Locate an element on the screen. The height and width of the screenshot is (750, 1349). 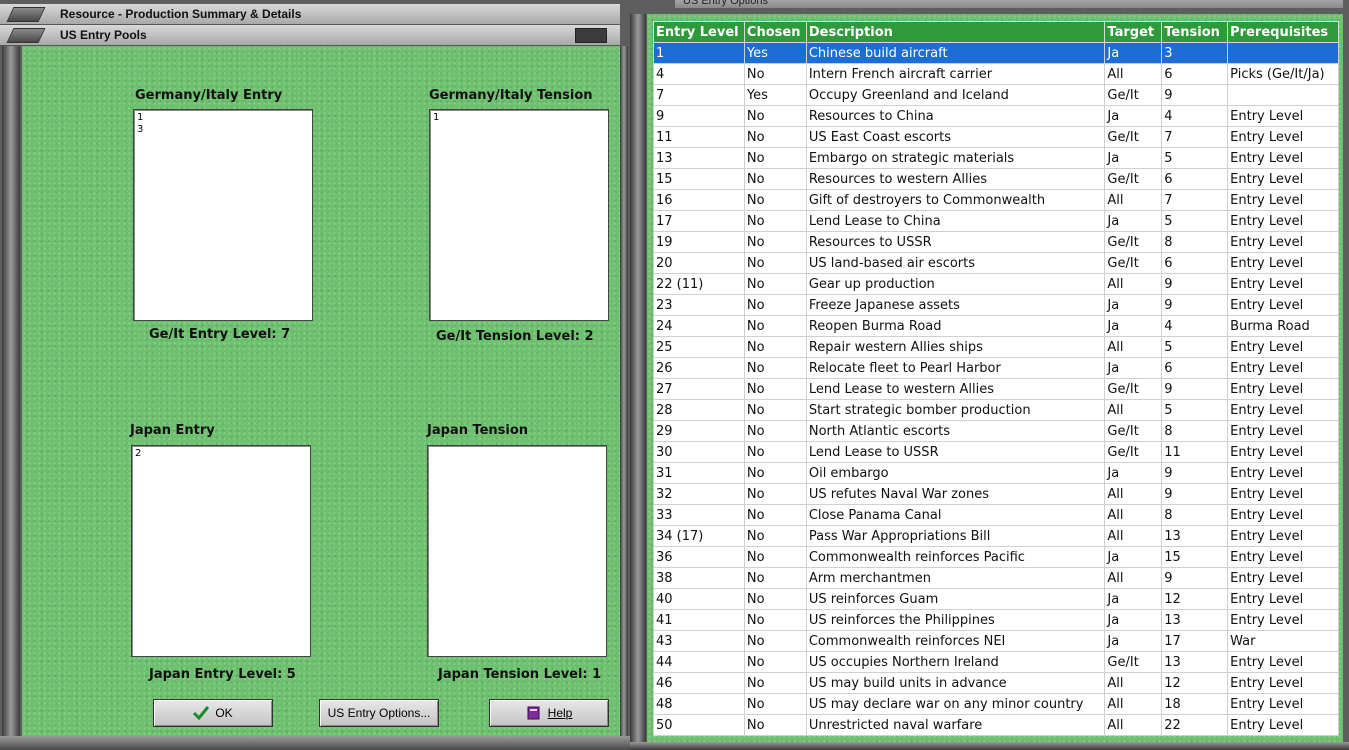
jp-entry-list: 2 is located at coordinates (221, 551).